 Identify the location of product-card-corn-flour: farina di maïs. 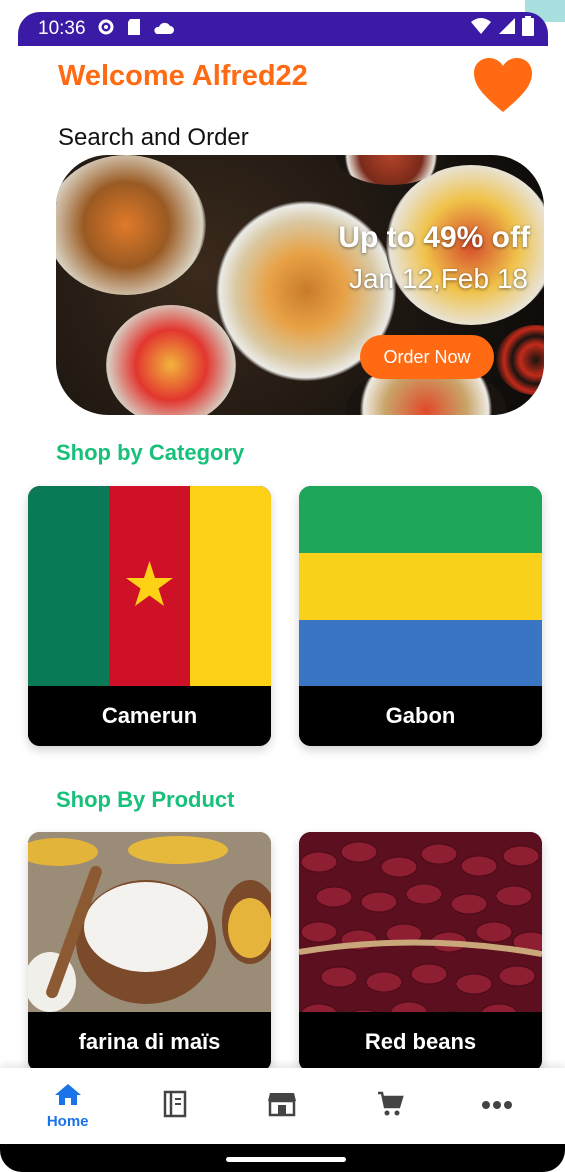
(149, 952).